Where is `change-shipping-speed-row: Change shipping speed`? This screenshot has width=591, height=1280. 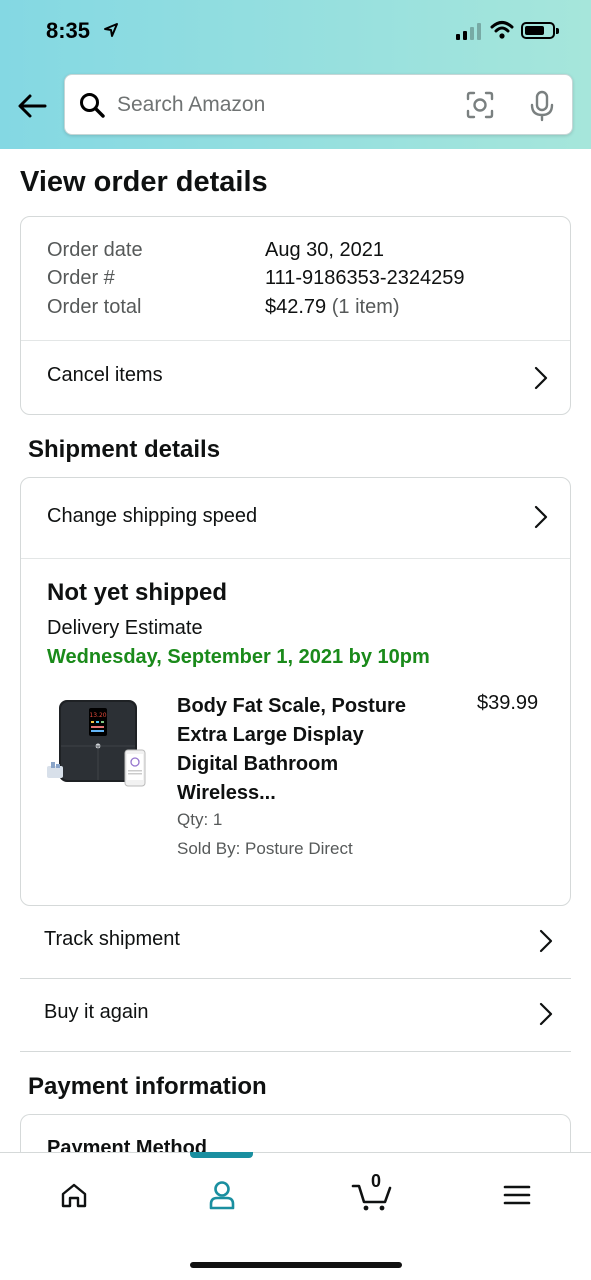 change-shipping-speed-row: Change shipping speed is located at coordinates (295, 518).